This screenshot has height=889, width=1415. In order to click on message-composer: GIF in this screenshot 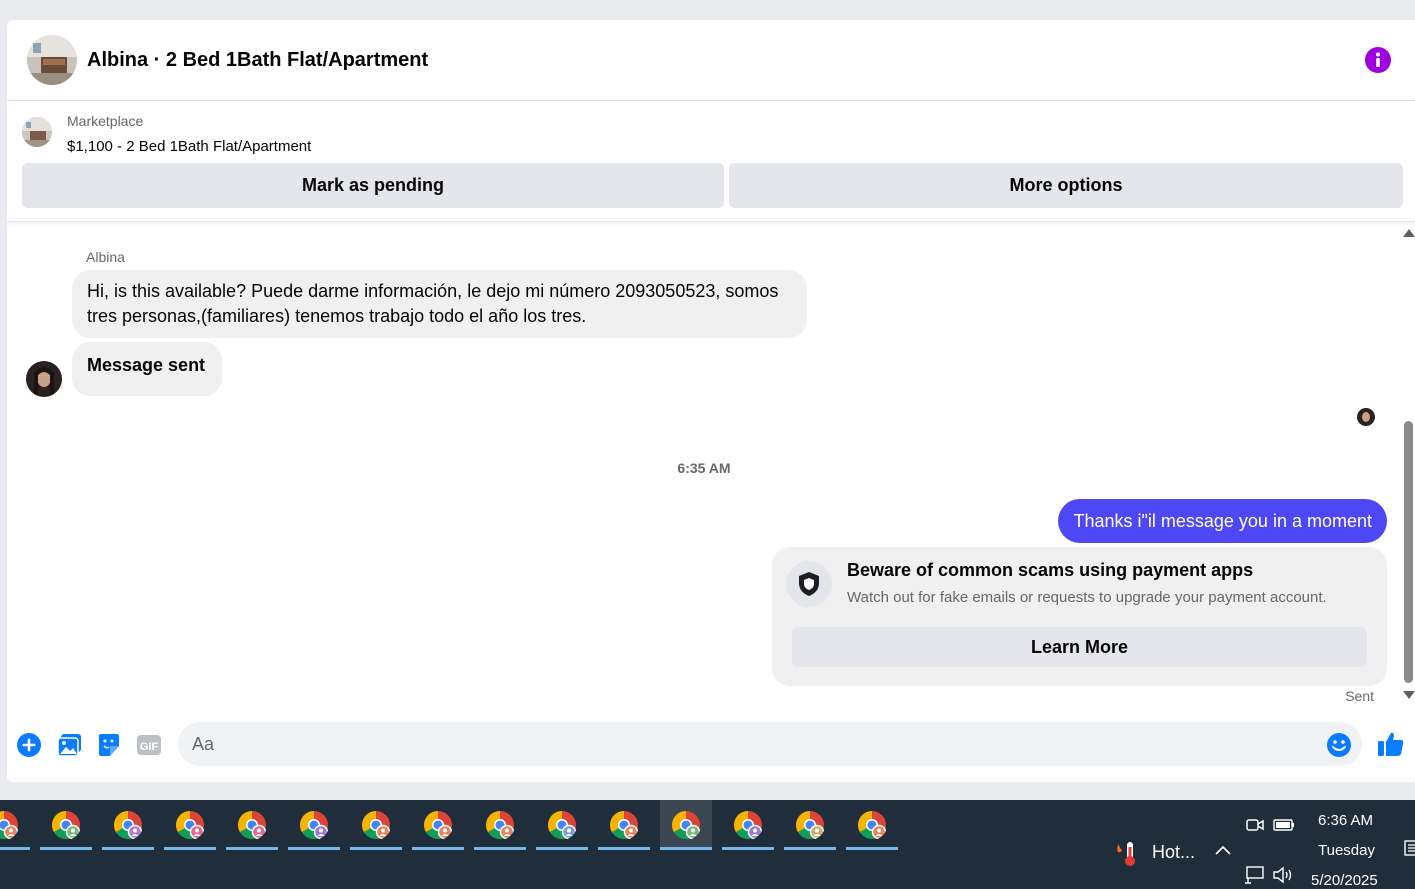, I will do `click(711, 746)`.